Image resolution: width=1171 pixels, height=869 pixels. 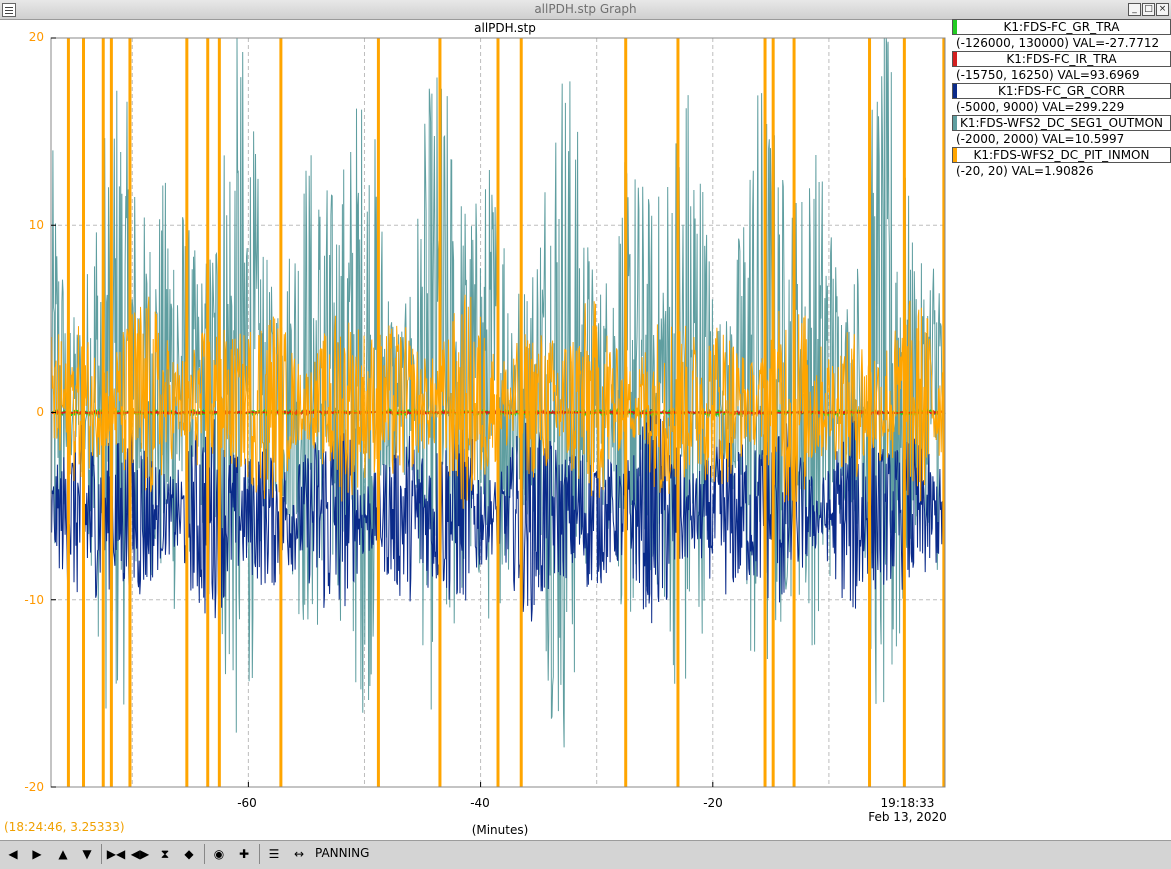 What do you see at coordinates (36, 37) in the screenshot?
I see `y-tick-label: 20` at bounding box center [36, 37].